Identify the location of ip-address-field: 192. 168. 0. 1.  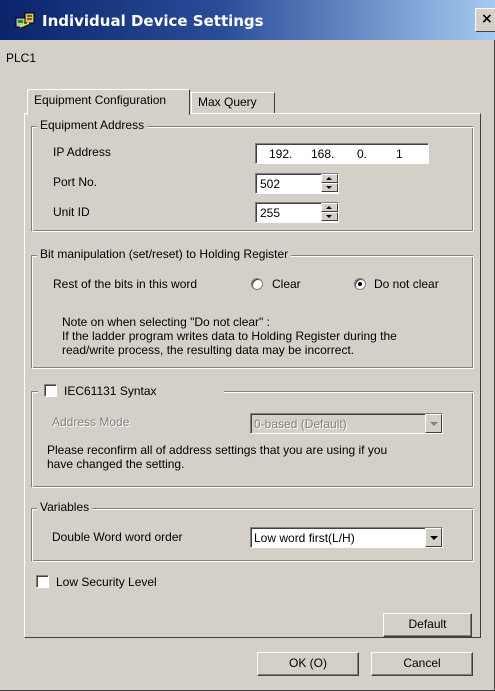
(342, 153).